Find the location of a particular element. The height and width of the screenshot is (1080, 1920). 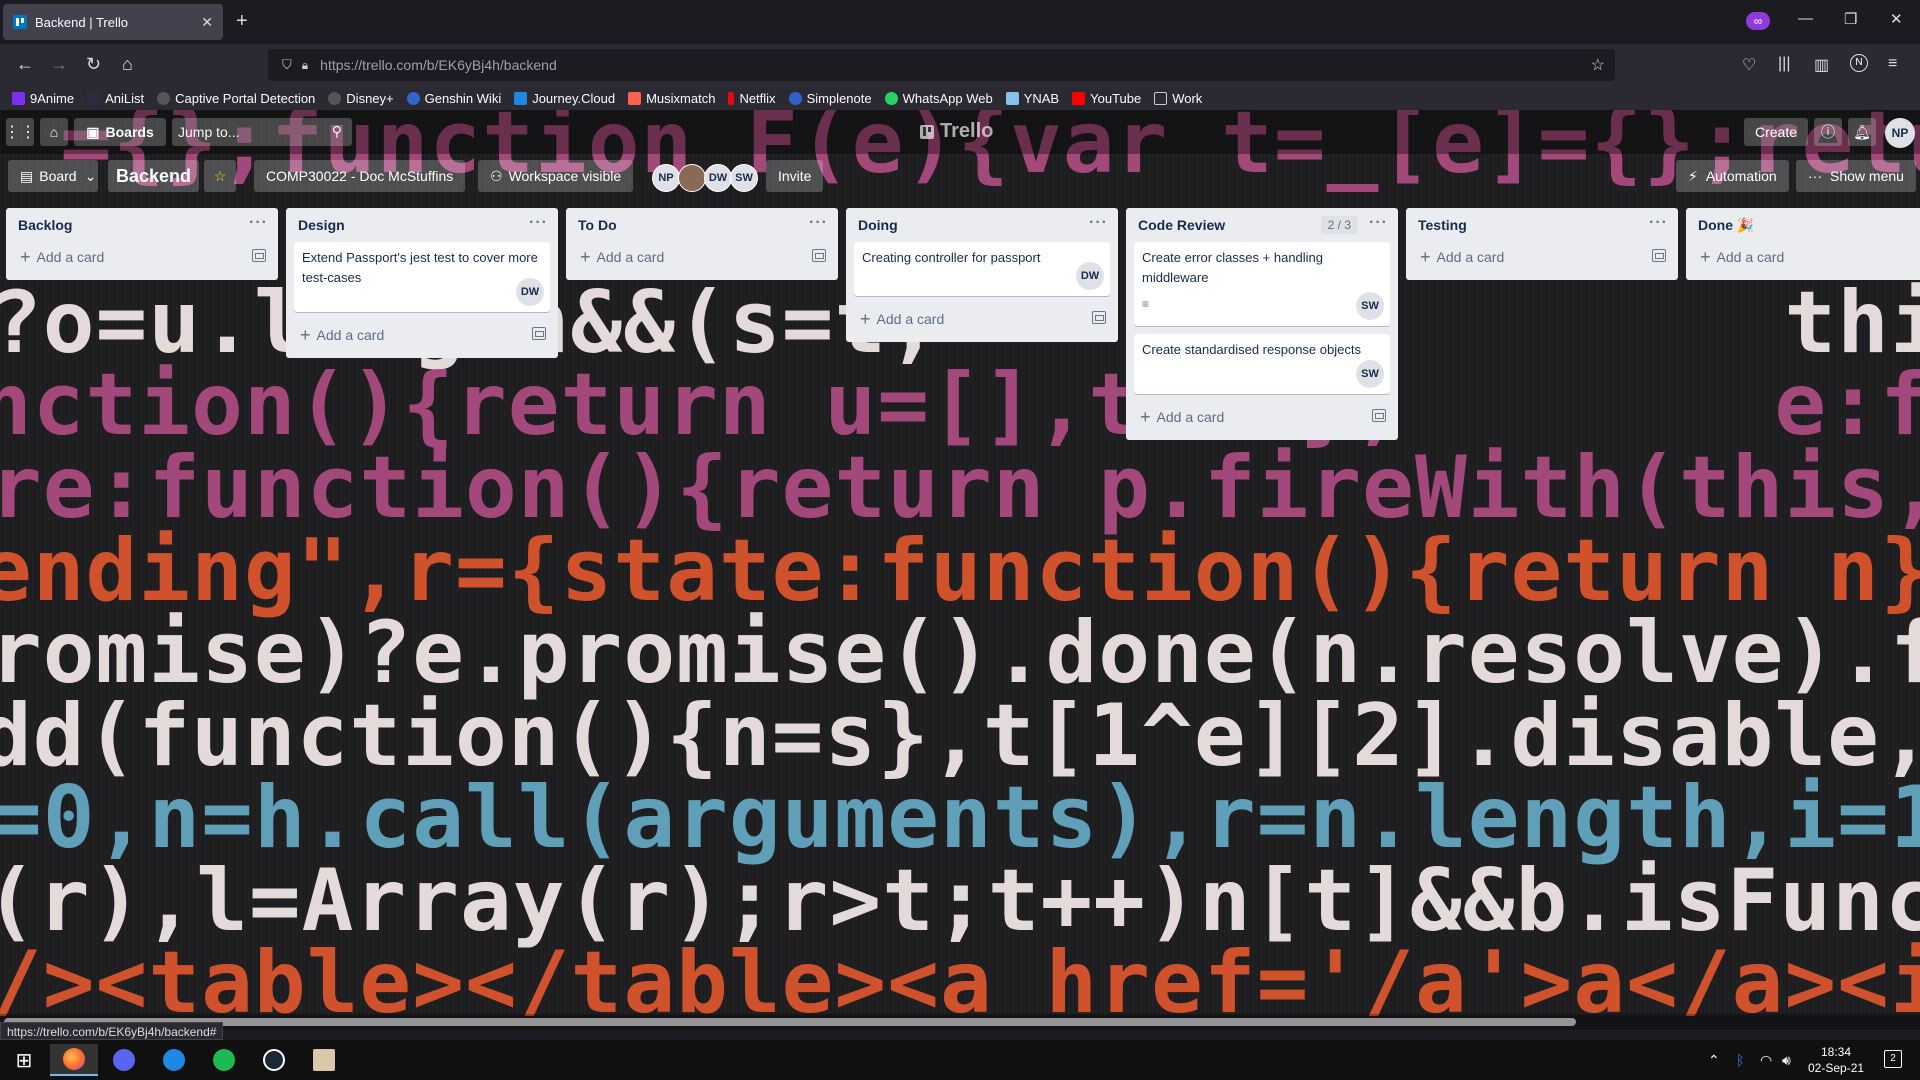

taskbar-app is located at coordinates (174, 1060).